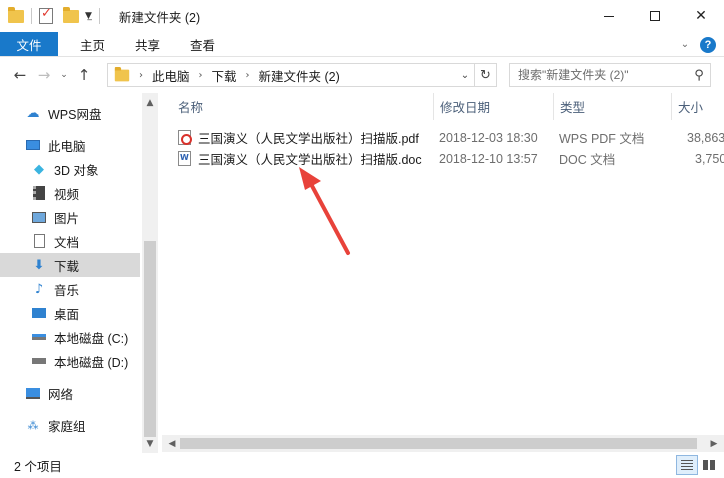 This screenshot has height=478, width=724. I want to click on scroll-down-icon: ▼, so click(150, 444).